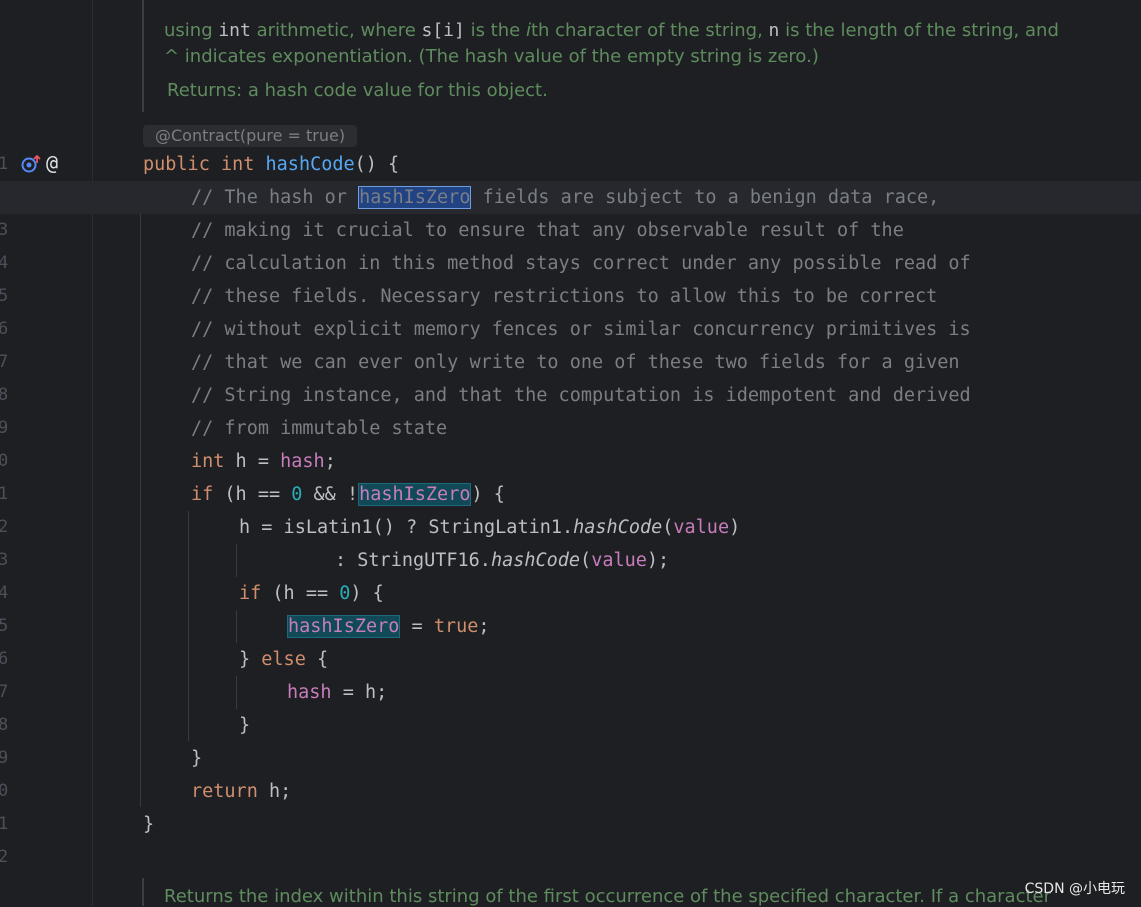 The image size is (1141, 907). Describe the element at coordinates (570, 626) in the screenshot. I see `code-line: hashIsZero = true;` at that location.